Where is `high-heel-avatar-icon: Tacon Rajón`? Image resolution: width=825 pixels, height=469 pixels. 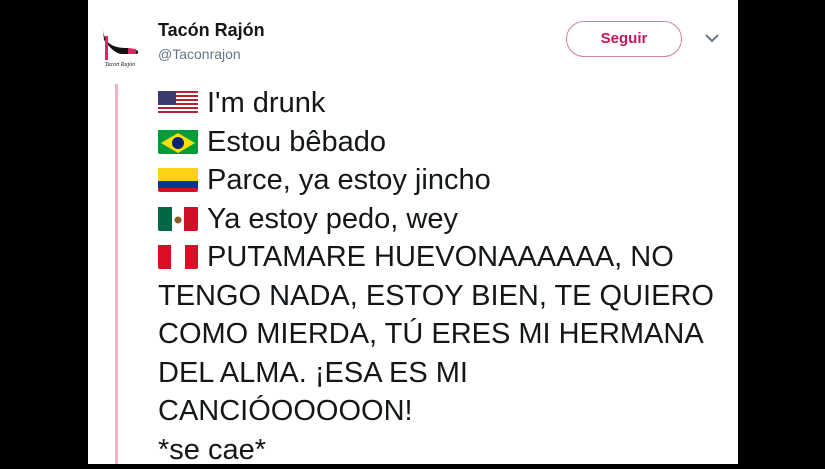 high-heel-avatar-icon: Tacon Rajón is located at coordinates (120, 42).